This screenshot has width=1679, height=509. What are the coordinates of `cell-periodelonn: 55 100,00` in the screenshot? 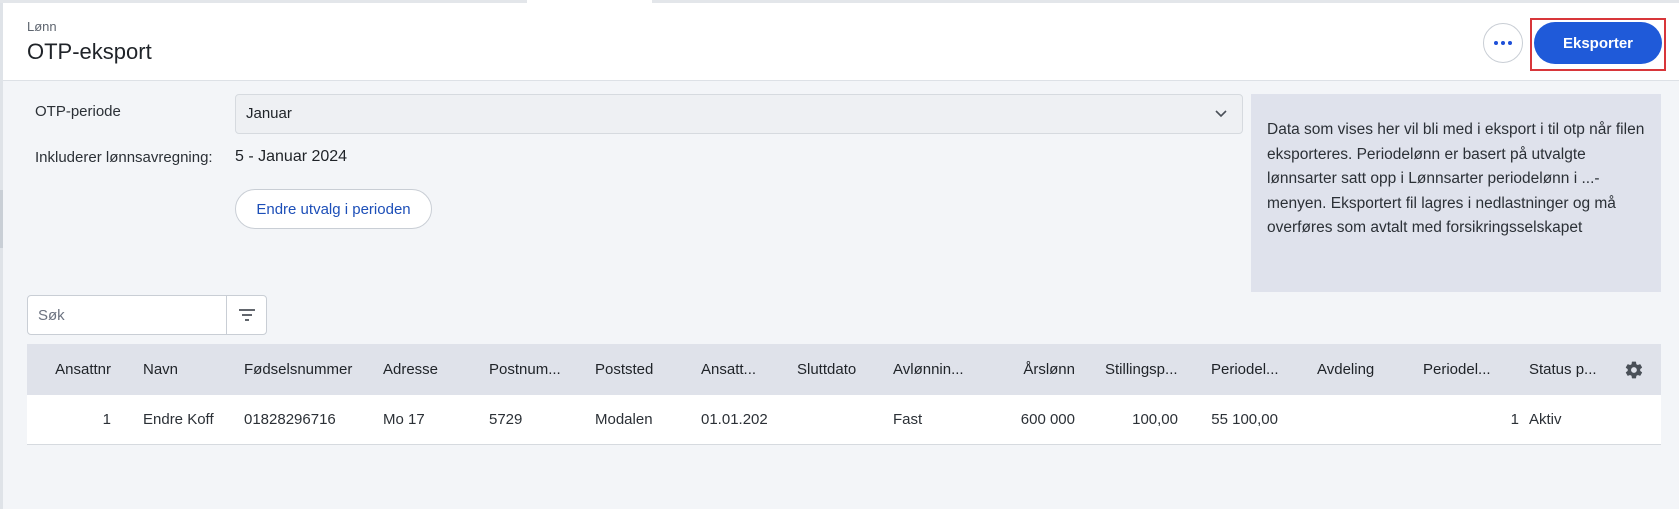 It's located at (1244, 419).